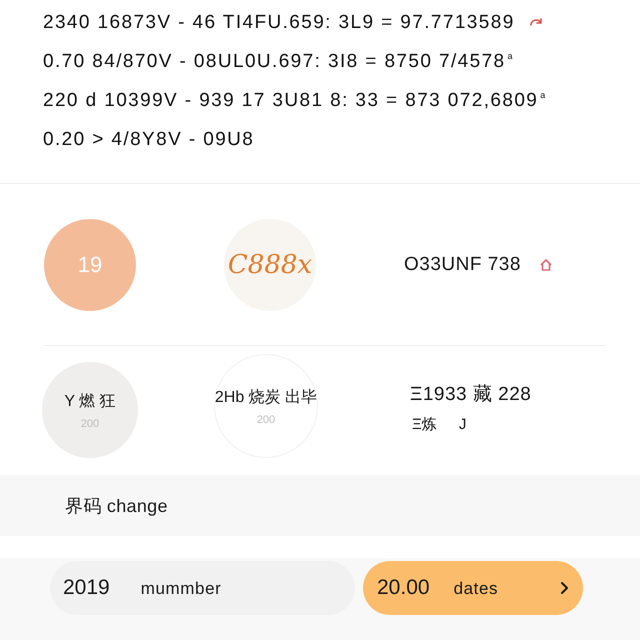 This screenshot has width=640, height=640. What do you see at coordinates (148, 139) in the screenshot?
I see `result-line: 0.20 > 4/8Y8V - 09U8` at bounding box center [148, 139].